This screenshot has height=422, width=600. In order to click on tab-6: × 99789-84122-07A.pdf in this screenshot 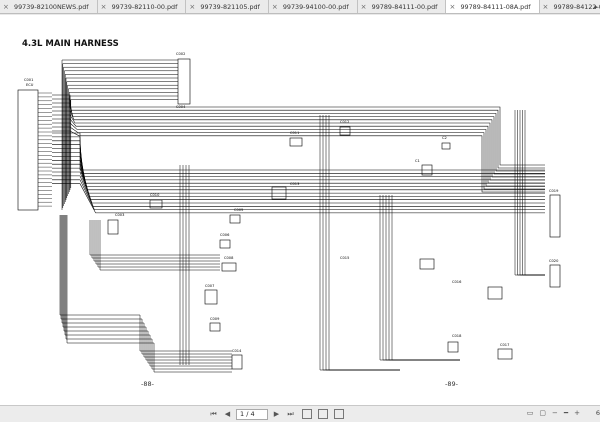, I will do `click(569, 6)`.